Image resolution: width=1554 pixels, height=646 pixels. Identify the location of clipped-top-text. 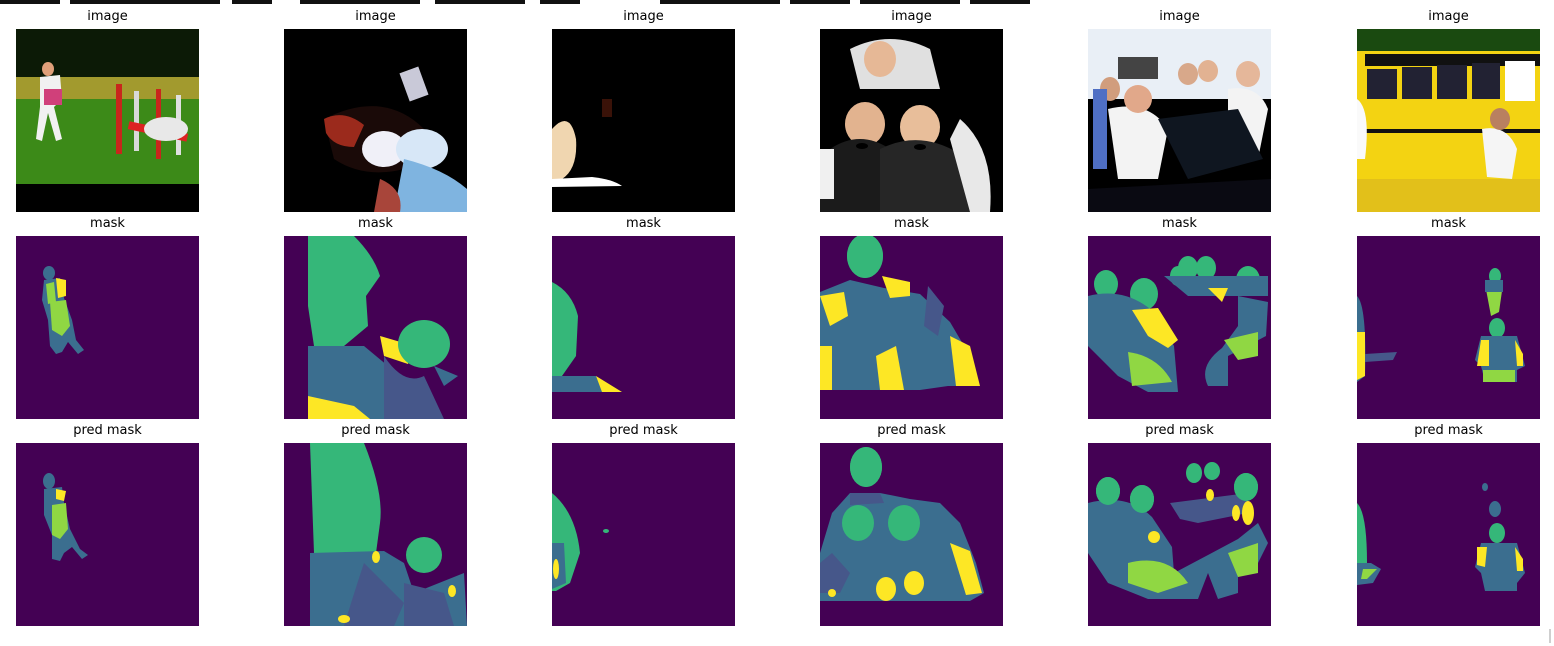
(777, 2).